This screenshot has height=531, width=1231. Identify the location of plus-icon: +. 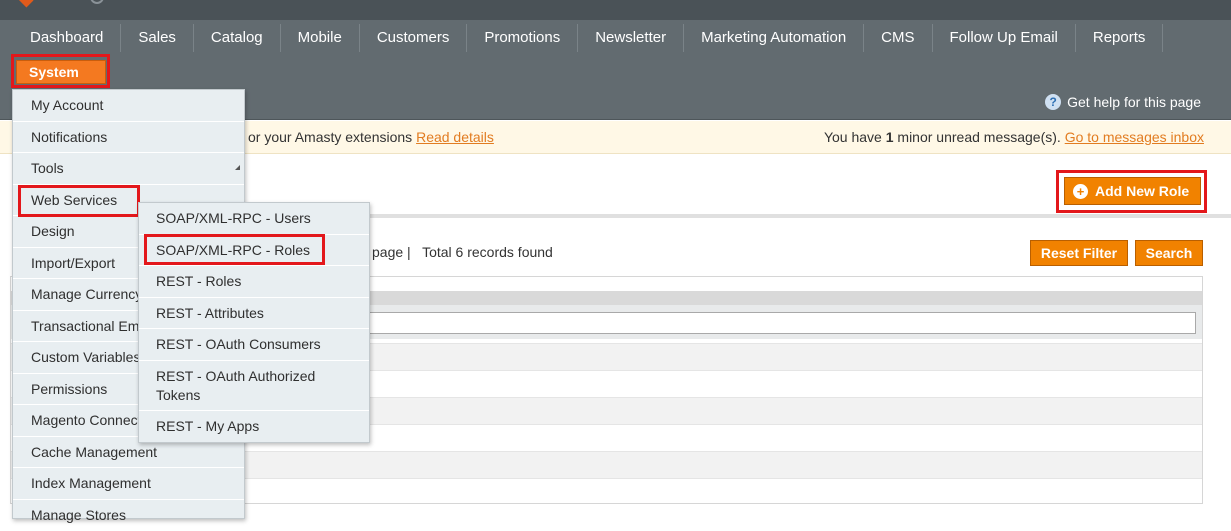
(1080, 191).